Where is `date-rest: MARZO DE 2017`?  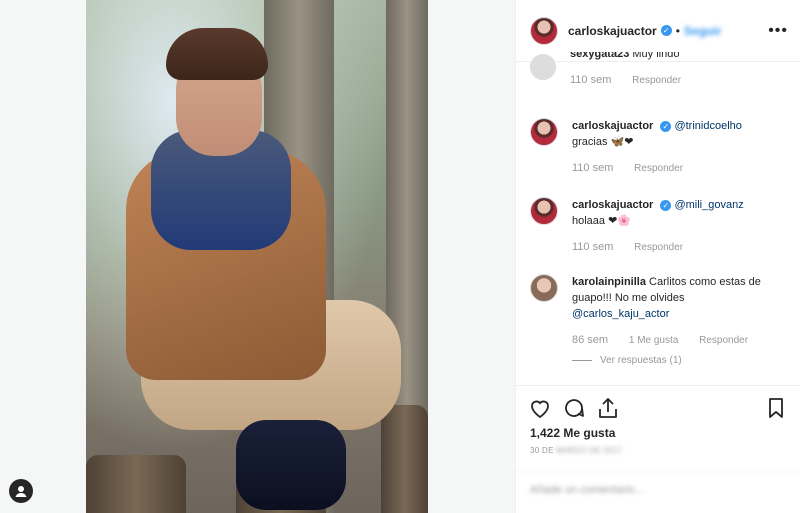
date-rest: MARZO DE 2017 is located at coordinates (589, 450).